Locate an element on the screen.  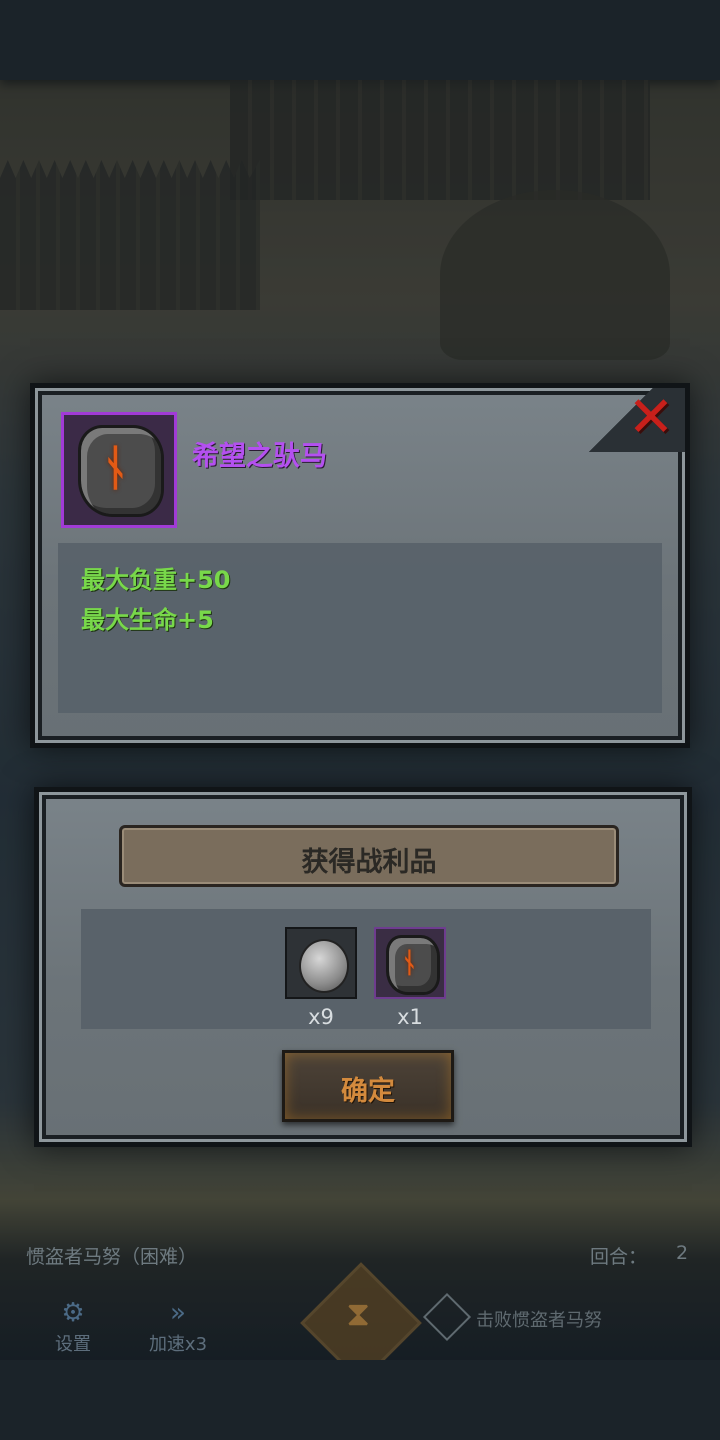
confirm-button: 确定 is located at coordinates (368, 1086).